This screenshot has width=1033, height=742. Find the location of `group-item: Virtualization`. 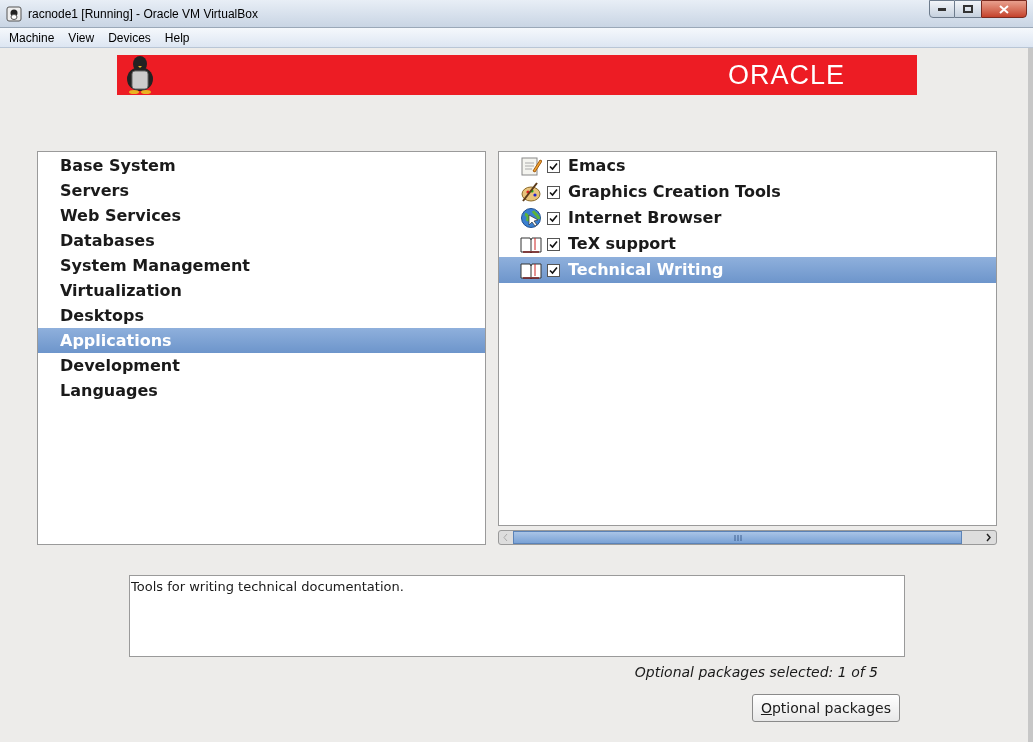

group-item: Virtualization is located at coordinates (261, 290).